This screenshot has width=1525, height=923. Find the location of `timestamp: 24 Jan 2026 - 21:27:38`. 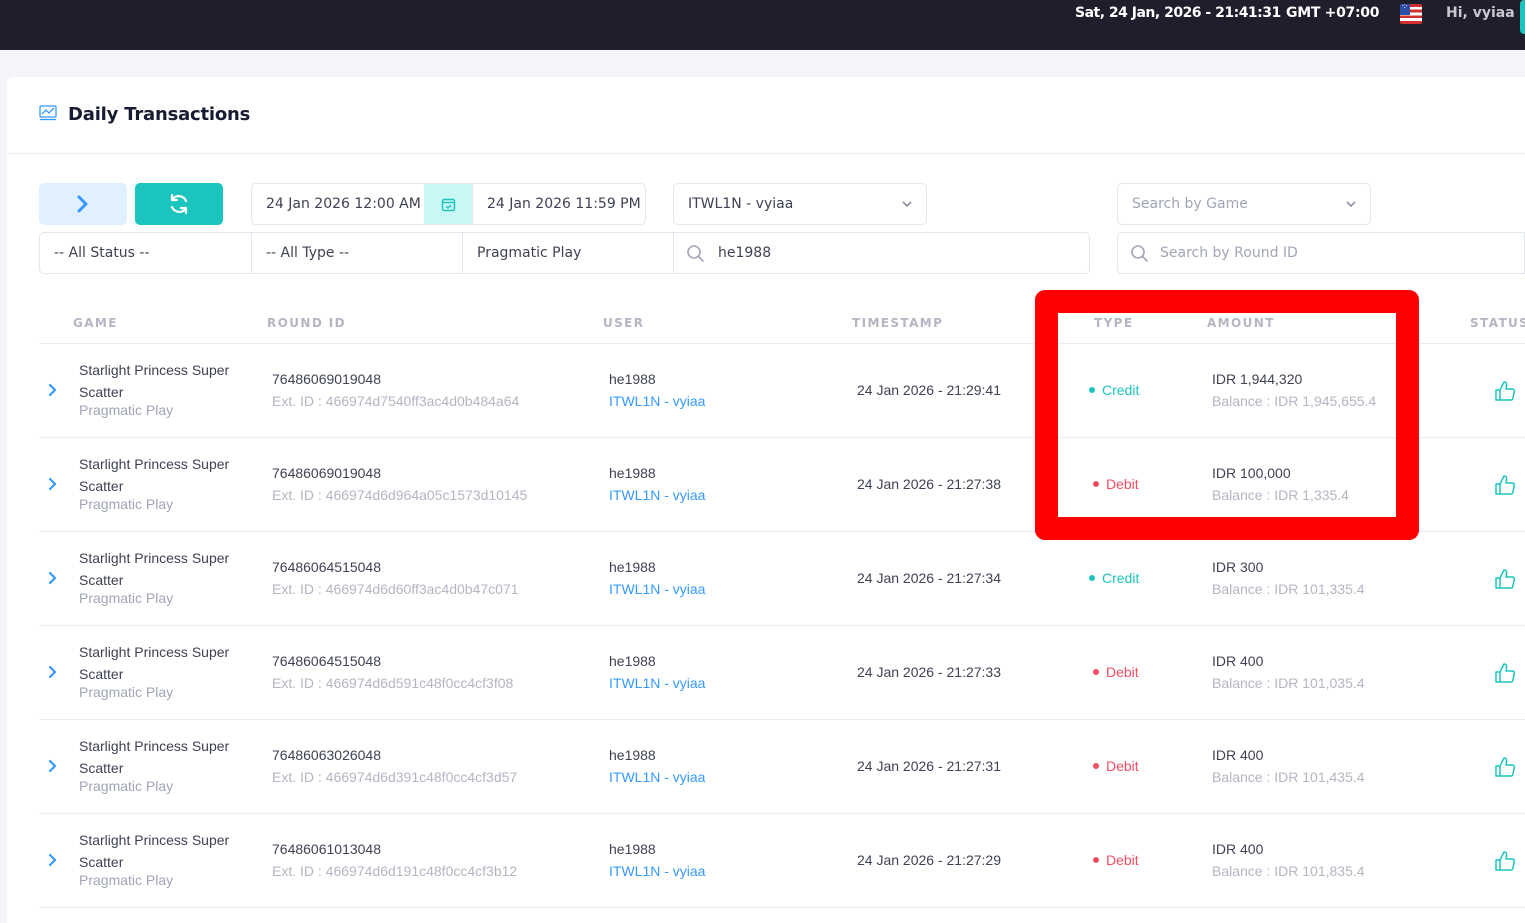

timestamp: 24 Jan 2026 - 21:27:38 is located at coordinates (929, 484).